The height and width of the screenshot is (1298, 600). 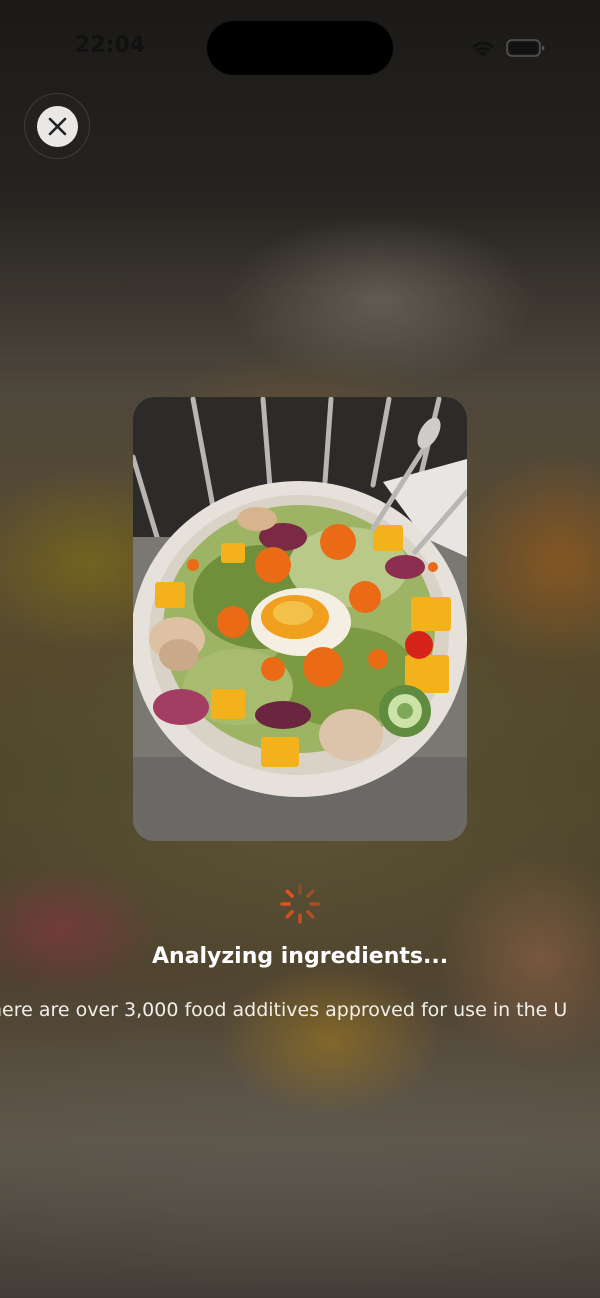 I want to click on close-icon, so click(x=57, y=126).